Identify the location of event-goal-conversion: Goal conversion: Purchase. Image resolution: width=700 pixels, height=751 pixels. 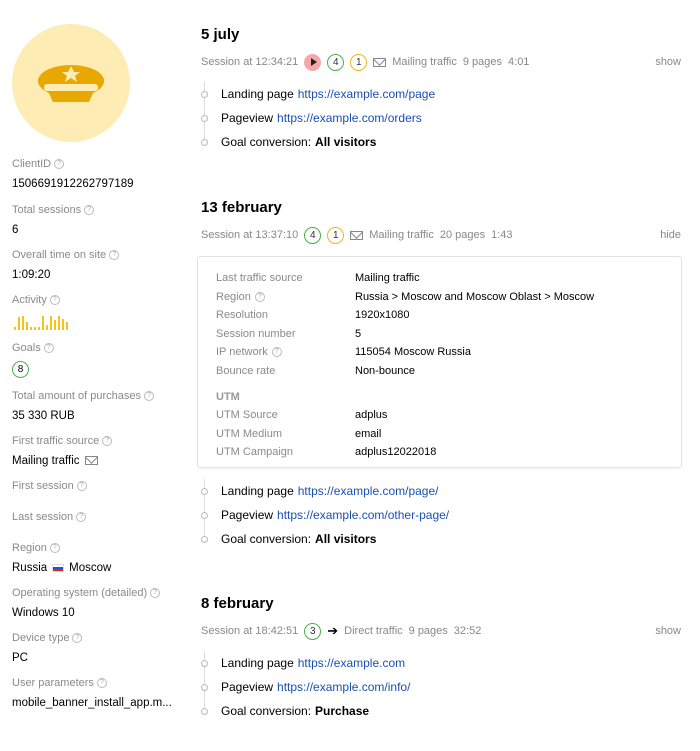
(441, 711).